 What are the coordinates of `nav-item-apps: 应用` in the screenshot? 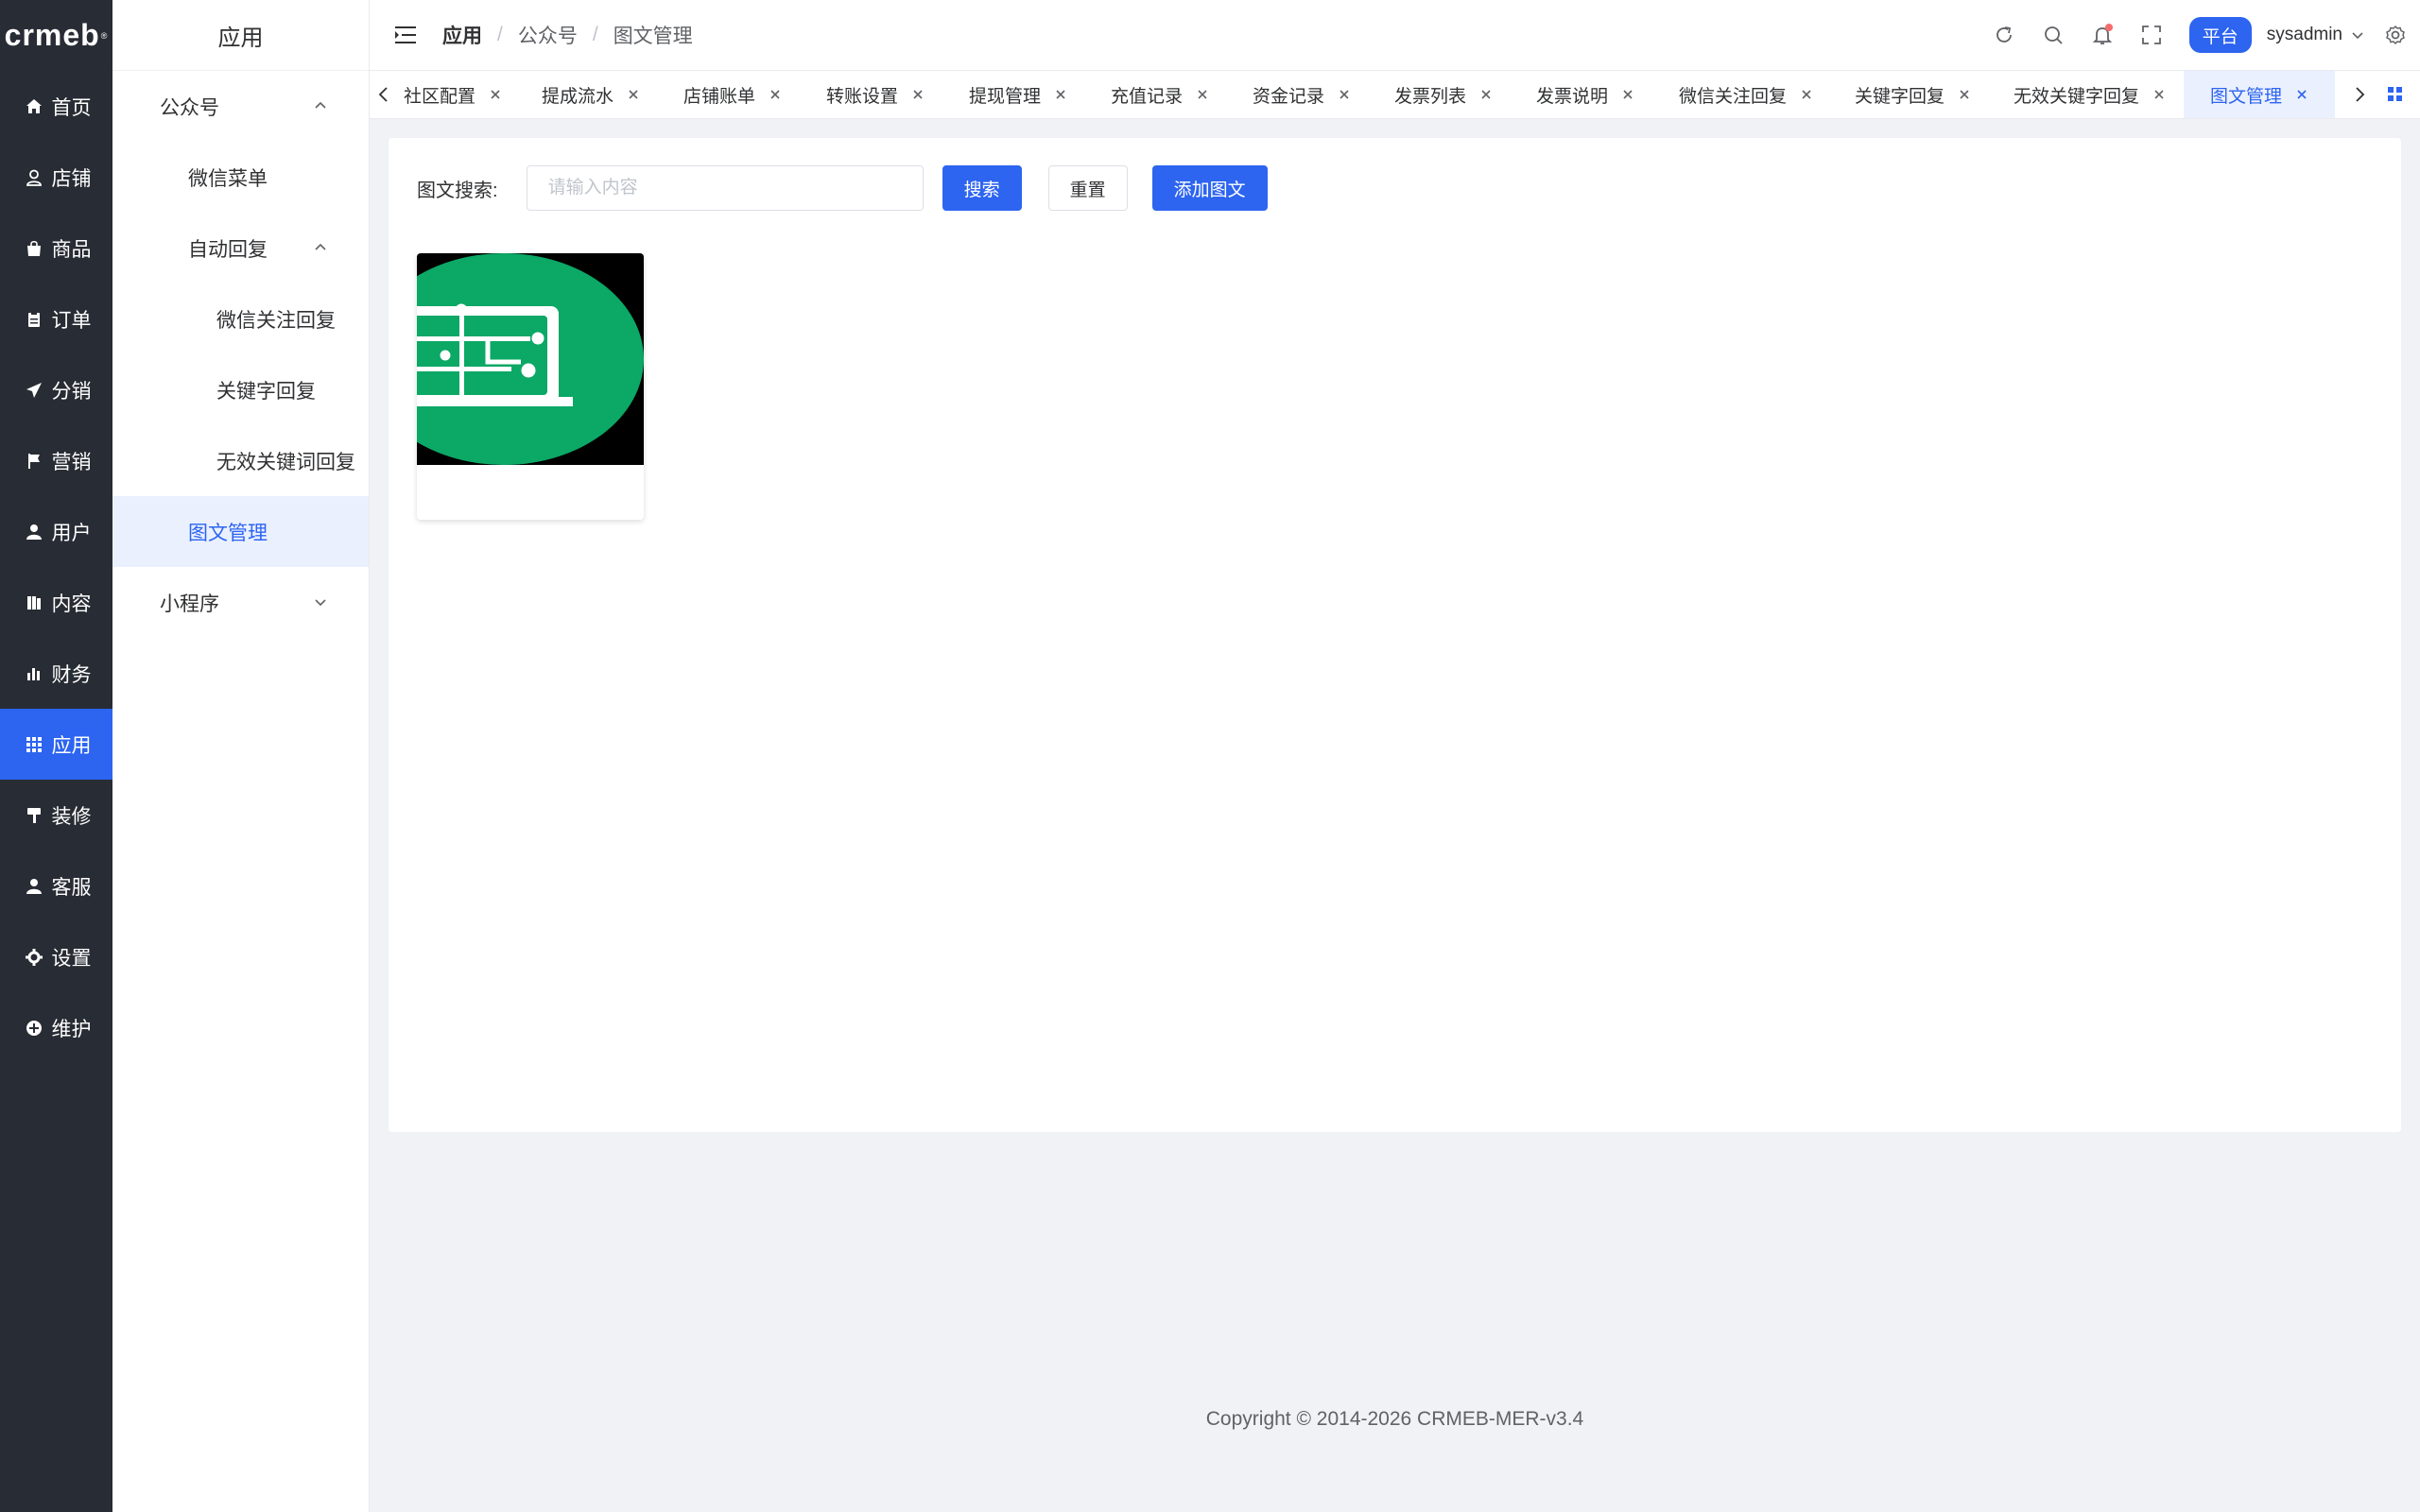 It's located at (56, 744).